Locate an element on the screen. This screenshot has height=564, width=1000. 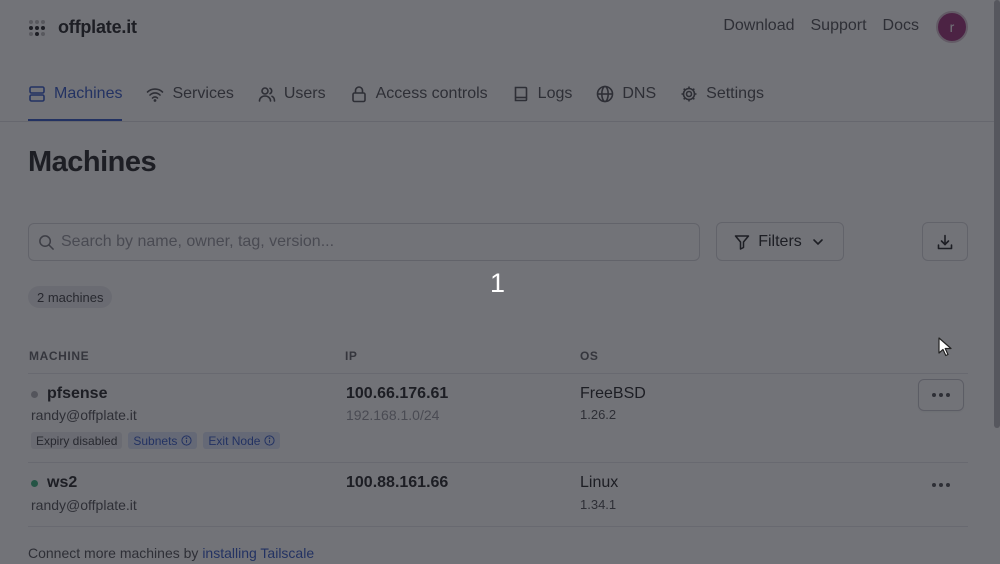
machine-name: ws2 is located at coordinates (54, 483).